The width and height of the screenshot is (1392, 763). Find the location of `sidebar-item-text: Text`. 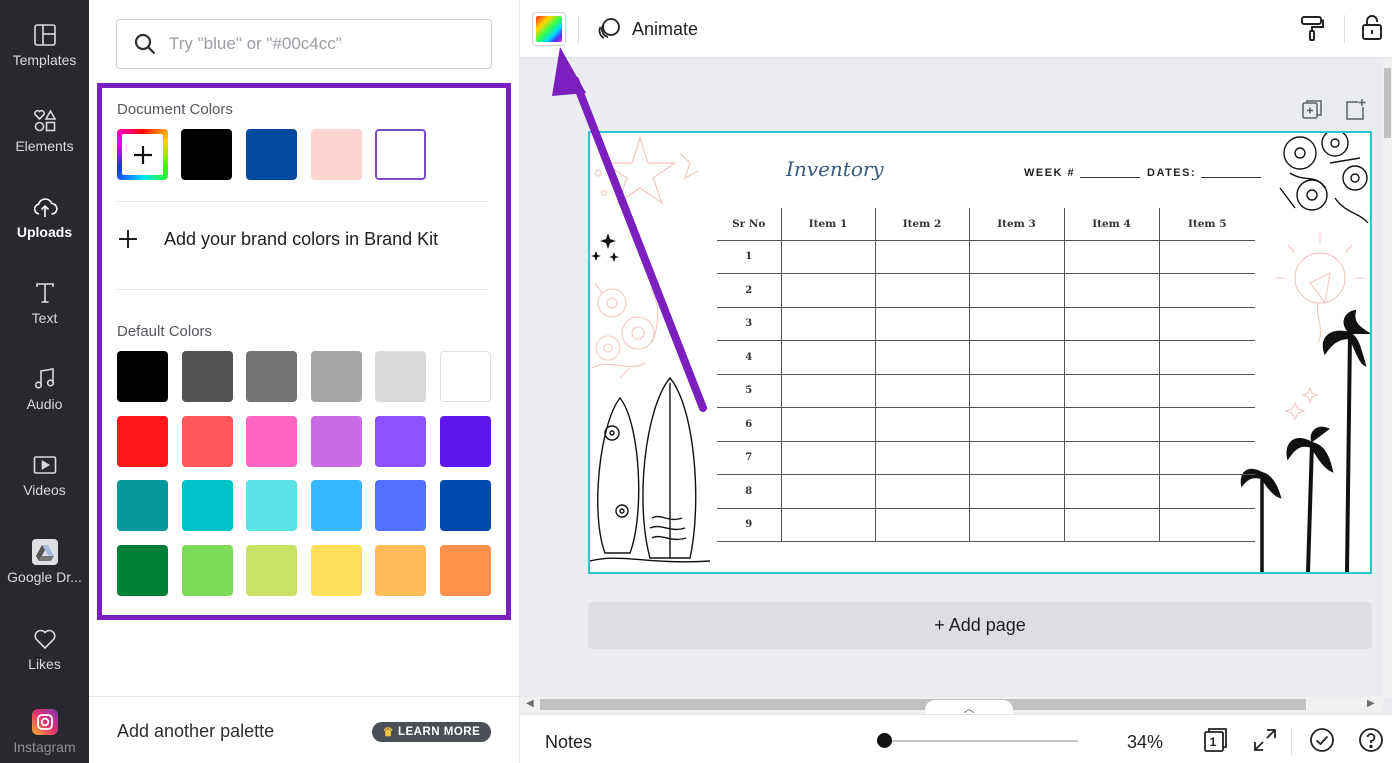

sidebar-item-text: Text is located at coordinates (44, 303).